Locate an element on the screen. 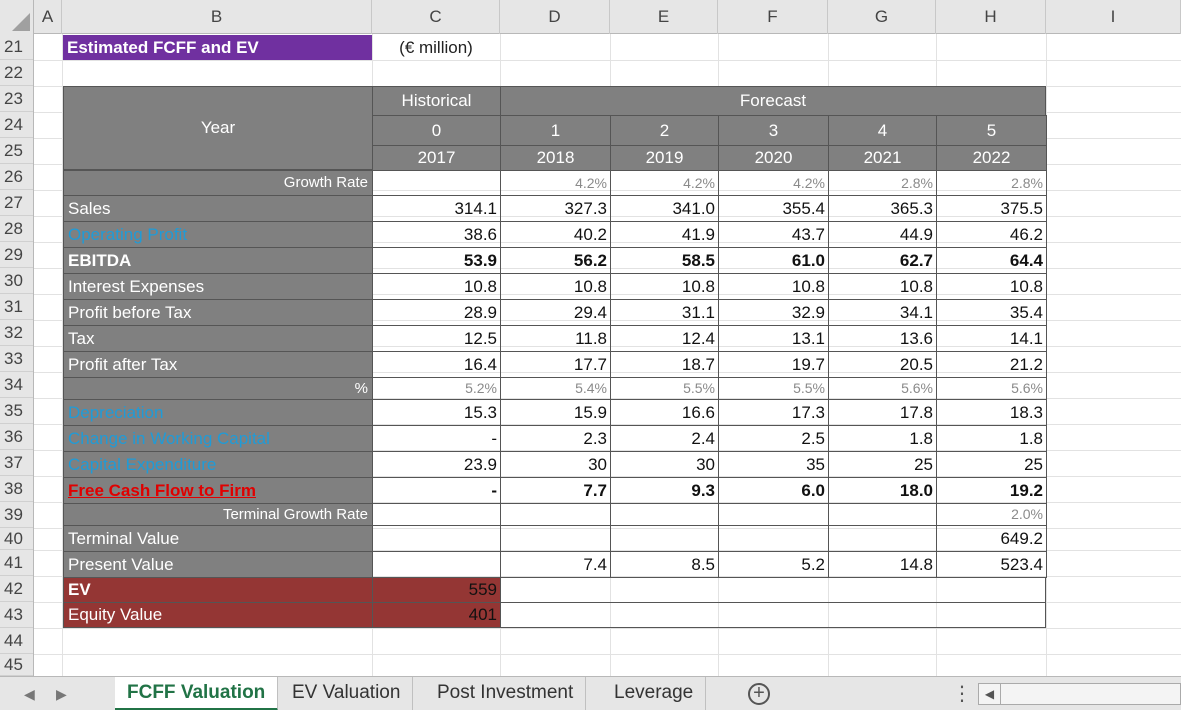 The width and height of the screenshot is (1181, 710). value-cell: 7.7 is located at coordinates (555, 490).